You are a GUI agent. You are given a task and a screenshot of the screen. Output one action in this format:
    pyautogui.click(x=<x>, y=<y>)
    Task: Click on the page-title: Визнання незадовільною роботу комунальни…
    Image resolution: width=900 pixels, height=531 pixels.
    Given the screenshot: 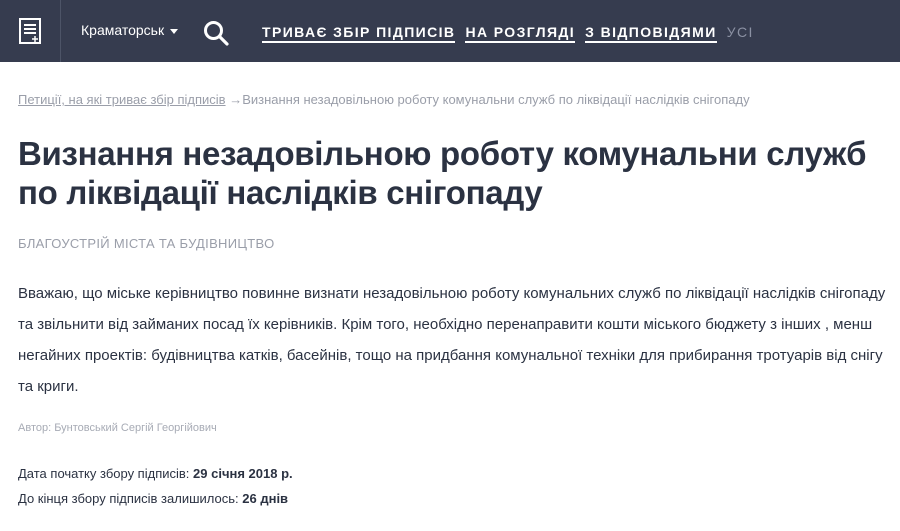 What is the action you would take?
    pyautogui.click(x=442, y=173)
    